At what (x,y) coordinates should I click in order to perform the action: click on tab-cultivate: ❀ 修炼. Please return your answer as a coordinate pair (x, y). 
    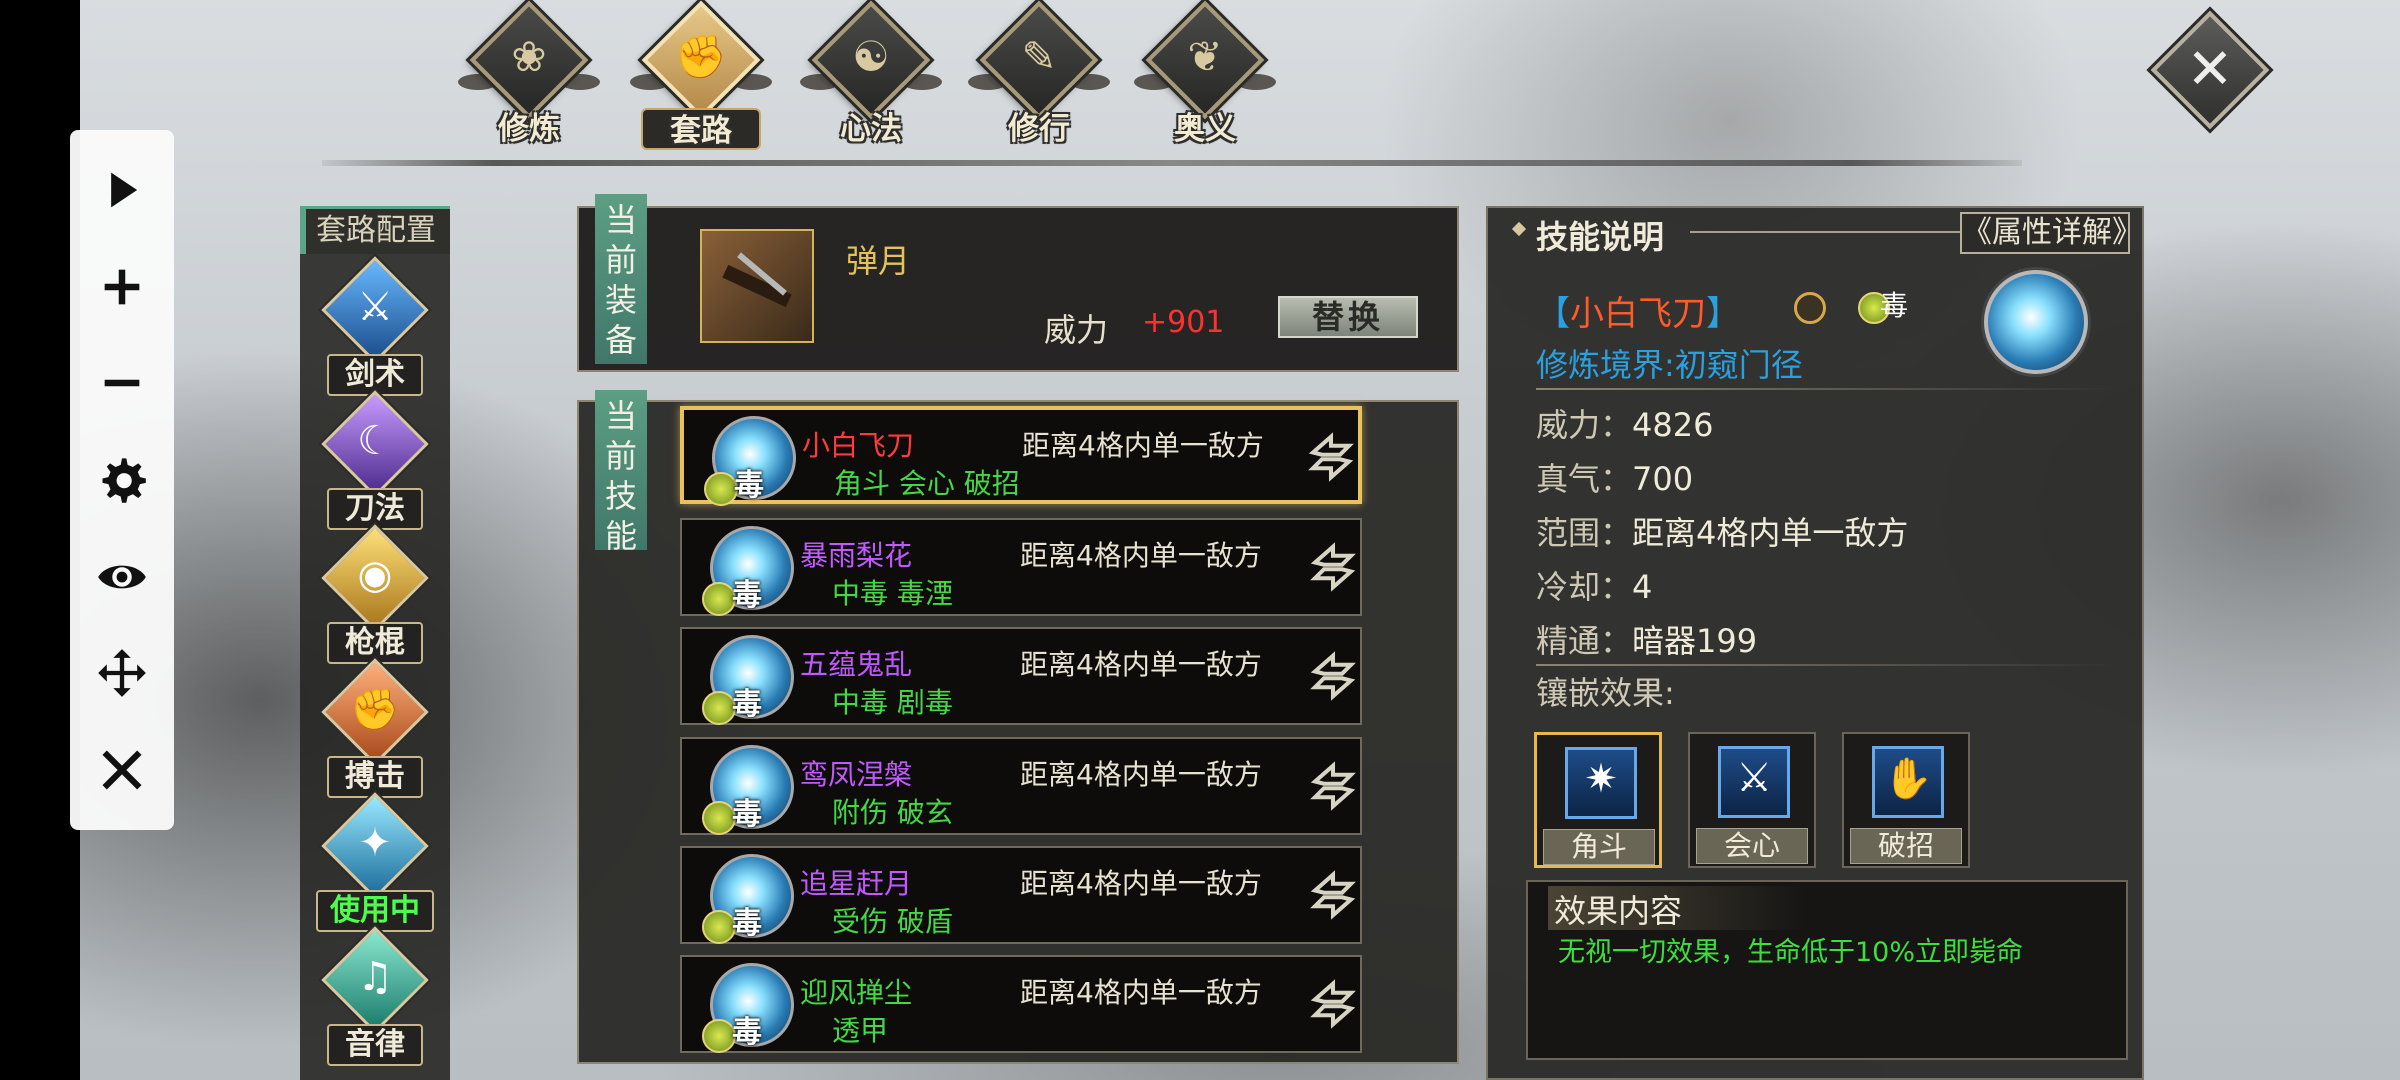
    Looking at the image, I should click on (529, 75).